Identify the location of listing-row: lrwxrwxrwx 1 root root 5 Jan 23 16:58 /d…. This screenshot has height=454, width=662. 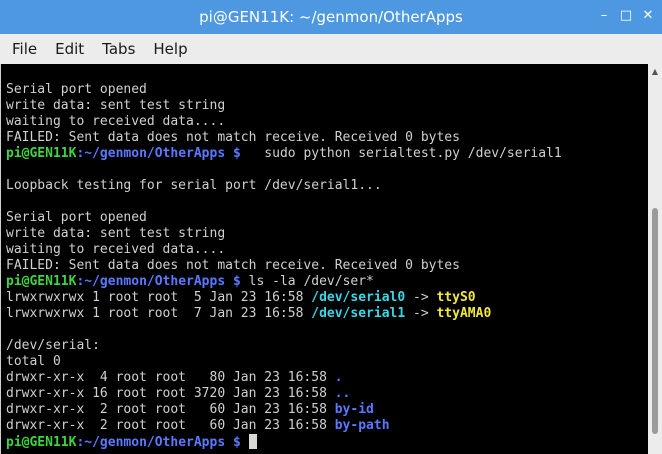
(284, 298).